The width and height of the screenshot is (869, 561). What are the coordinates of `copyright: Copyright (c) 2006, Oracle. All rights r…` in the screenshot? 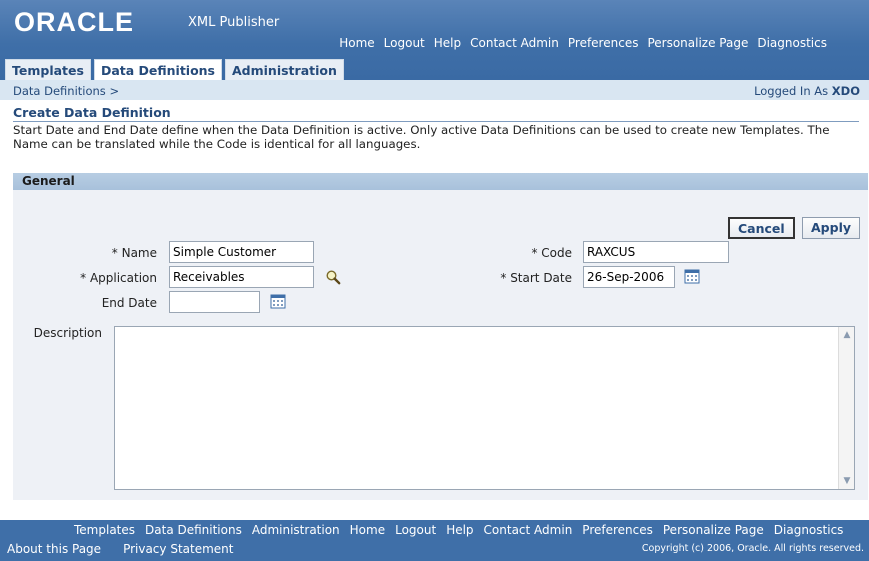 It's located at (752, 548).